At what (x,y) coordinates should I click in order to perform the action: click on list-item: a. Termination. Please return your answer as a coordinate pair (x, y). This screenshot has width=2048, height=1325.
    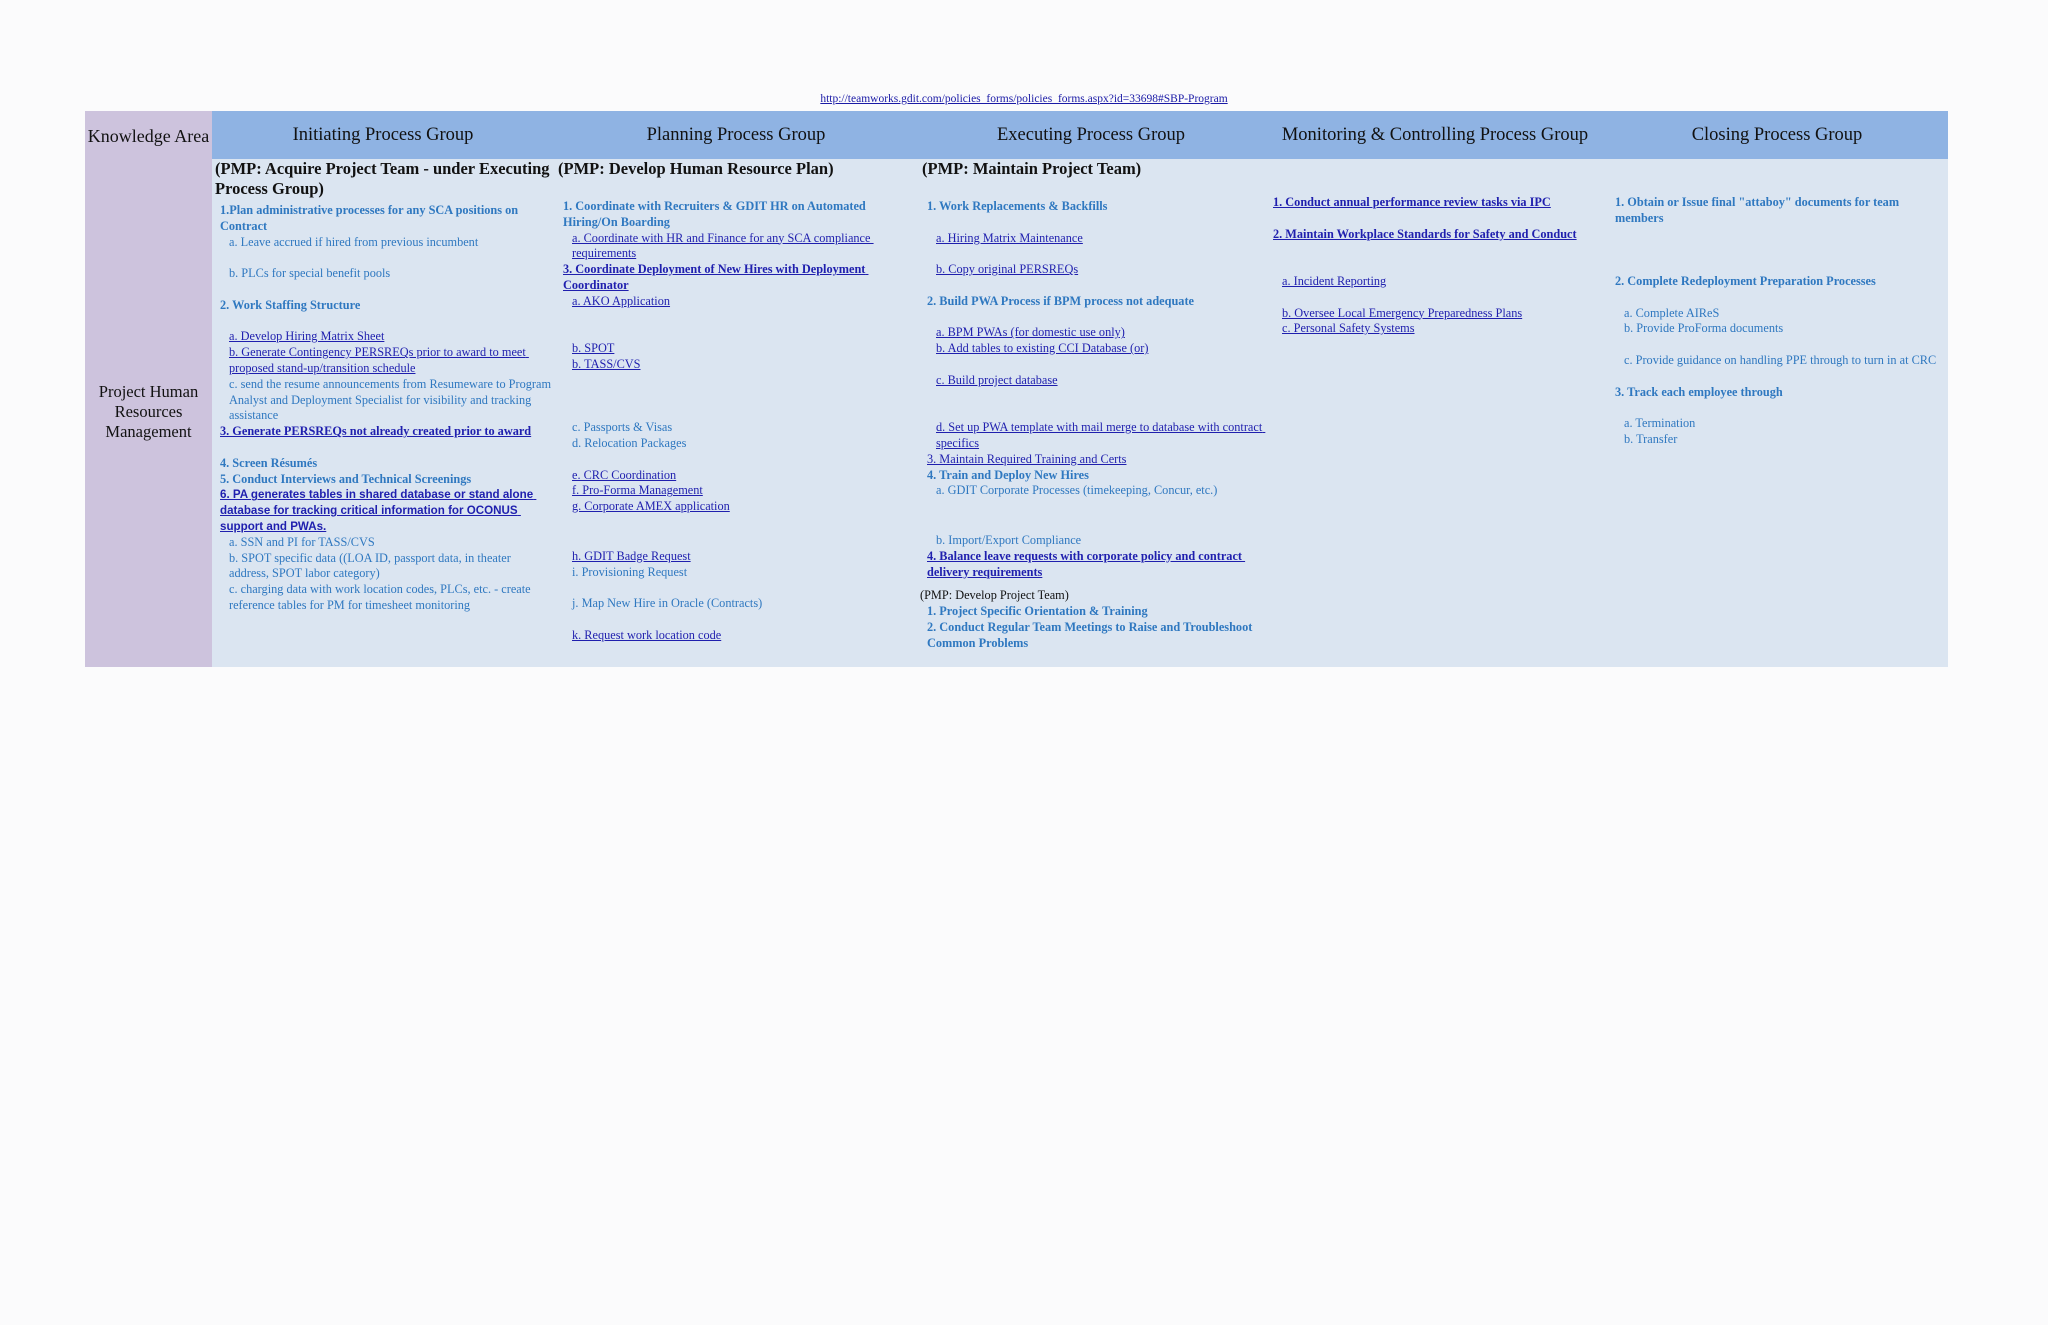
    Looking at the image, I should click on (1660, 423).